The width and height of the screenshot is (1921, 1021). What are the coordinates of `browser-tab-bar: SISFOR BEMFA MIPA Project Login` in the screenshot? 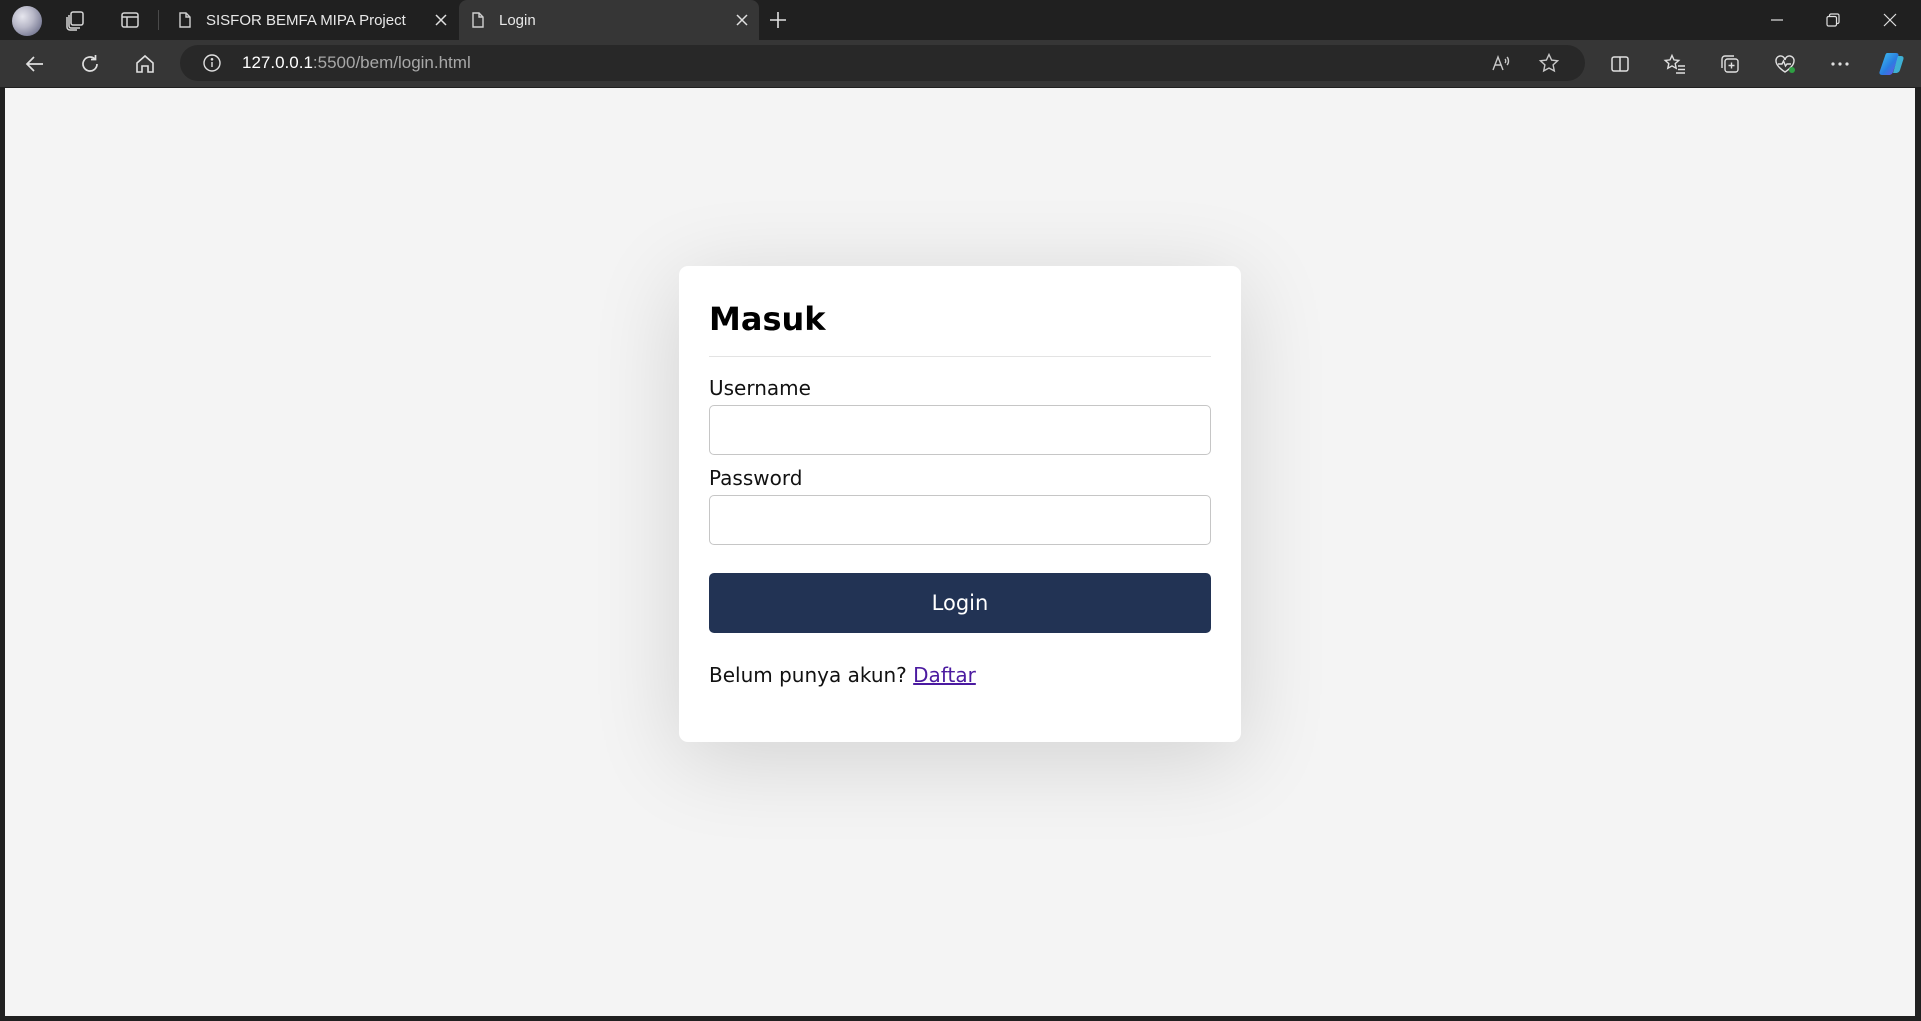 It's located at (960, 20).